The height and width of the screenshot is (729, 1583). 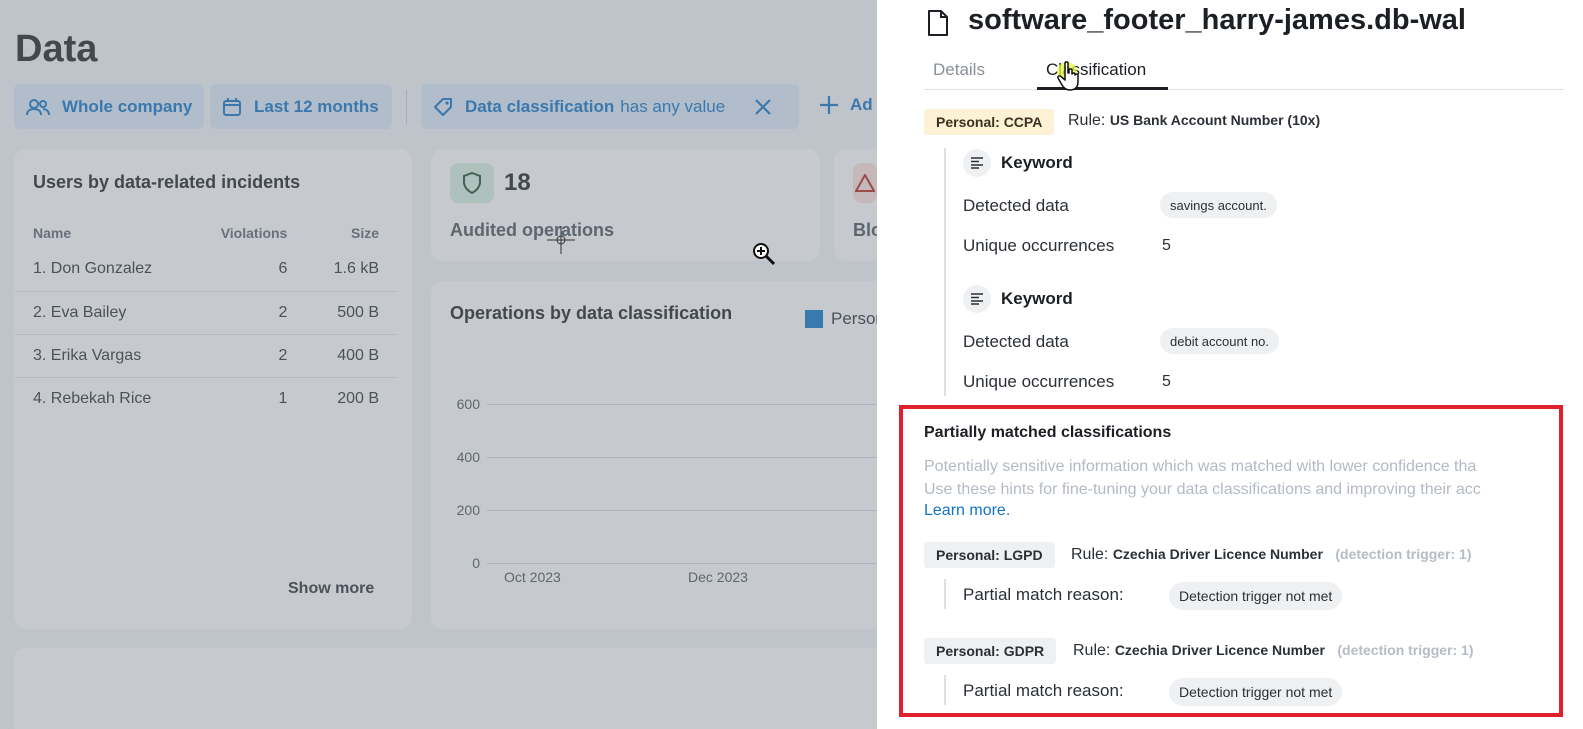 I want to click on file-name: software_footer_harry-james.db-wal, so click(x=1217, y=20).